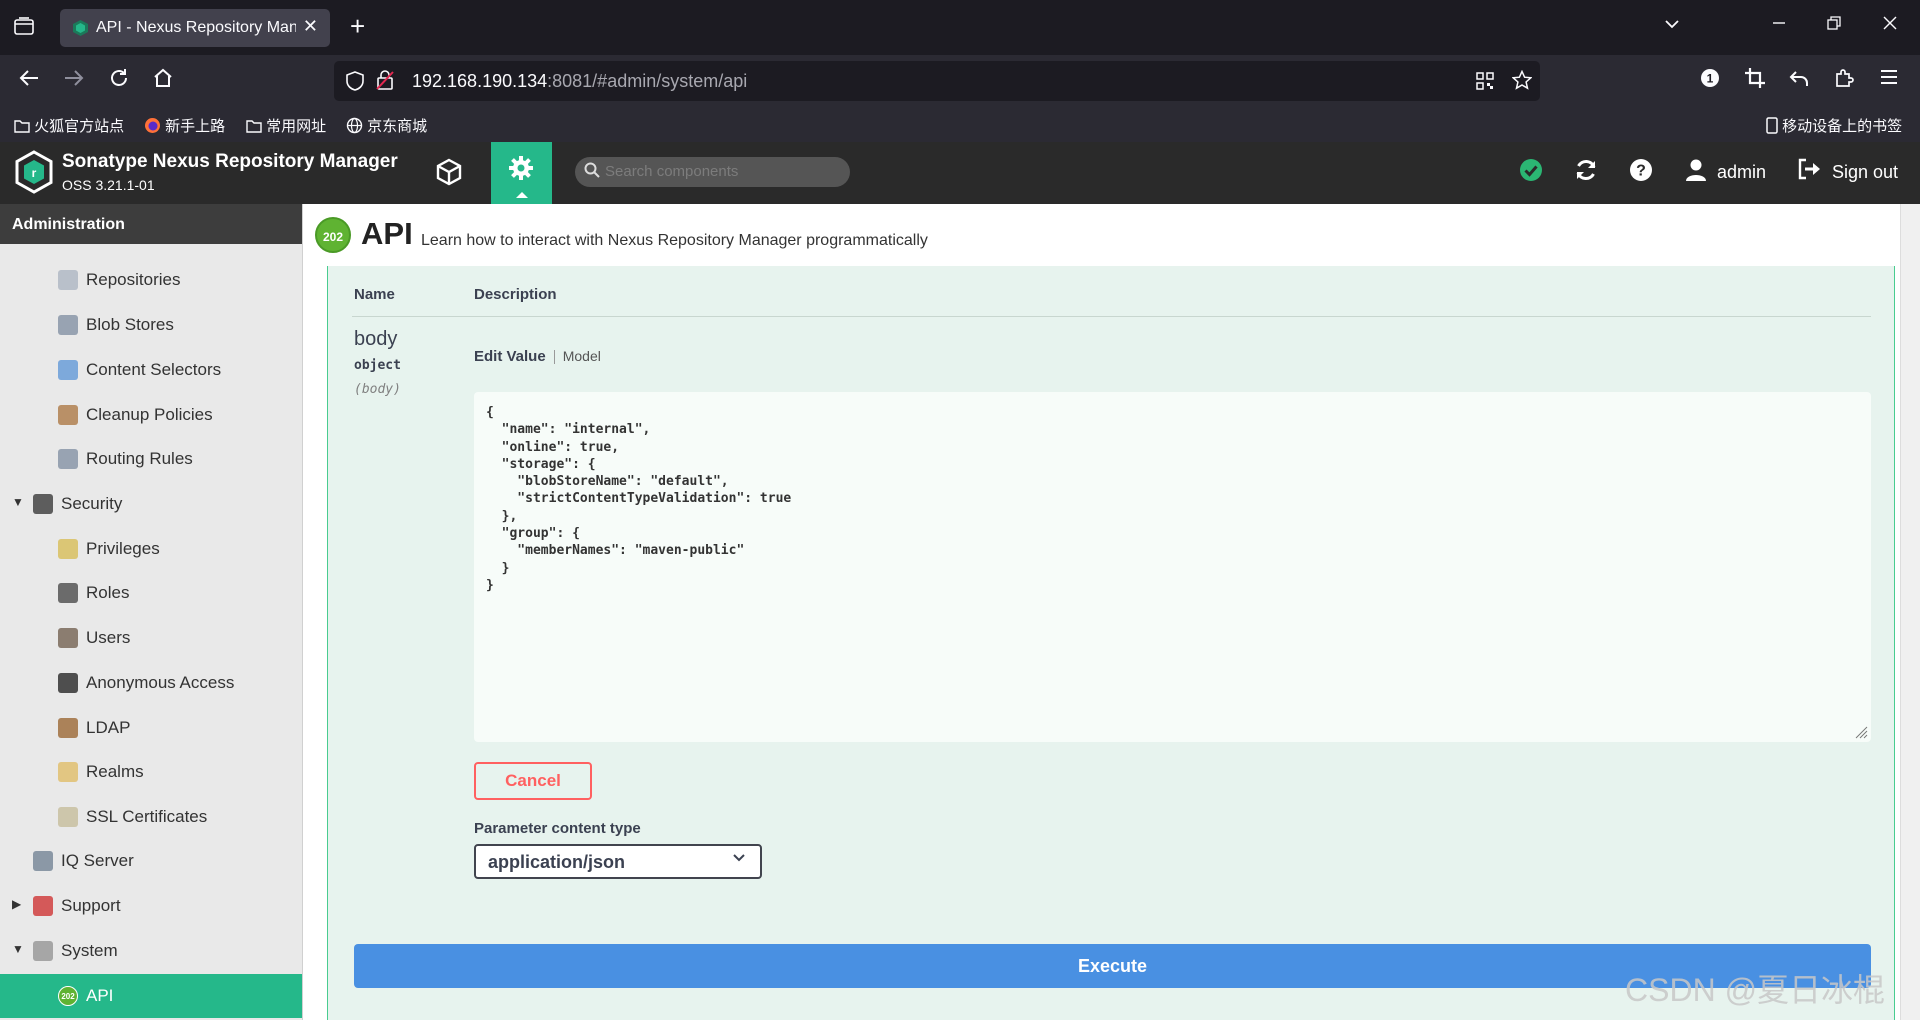 This screenshot has height=1020, width=1920. What do you see at coordinates (1710, 80) in the screenshot?
I see `extension-badge-icon: 1` at bounding box center [1710, 80].